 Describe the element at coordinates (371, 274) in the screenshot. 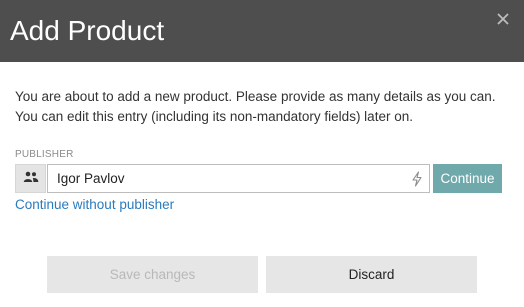

I see `discard-button: Discard` at that location.